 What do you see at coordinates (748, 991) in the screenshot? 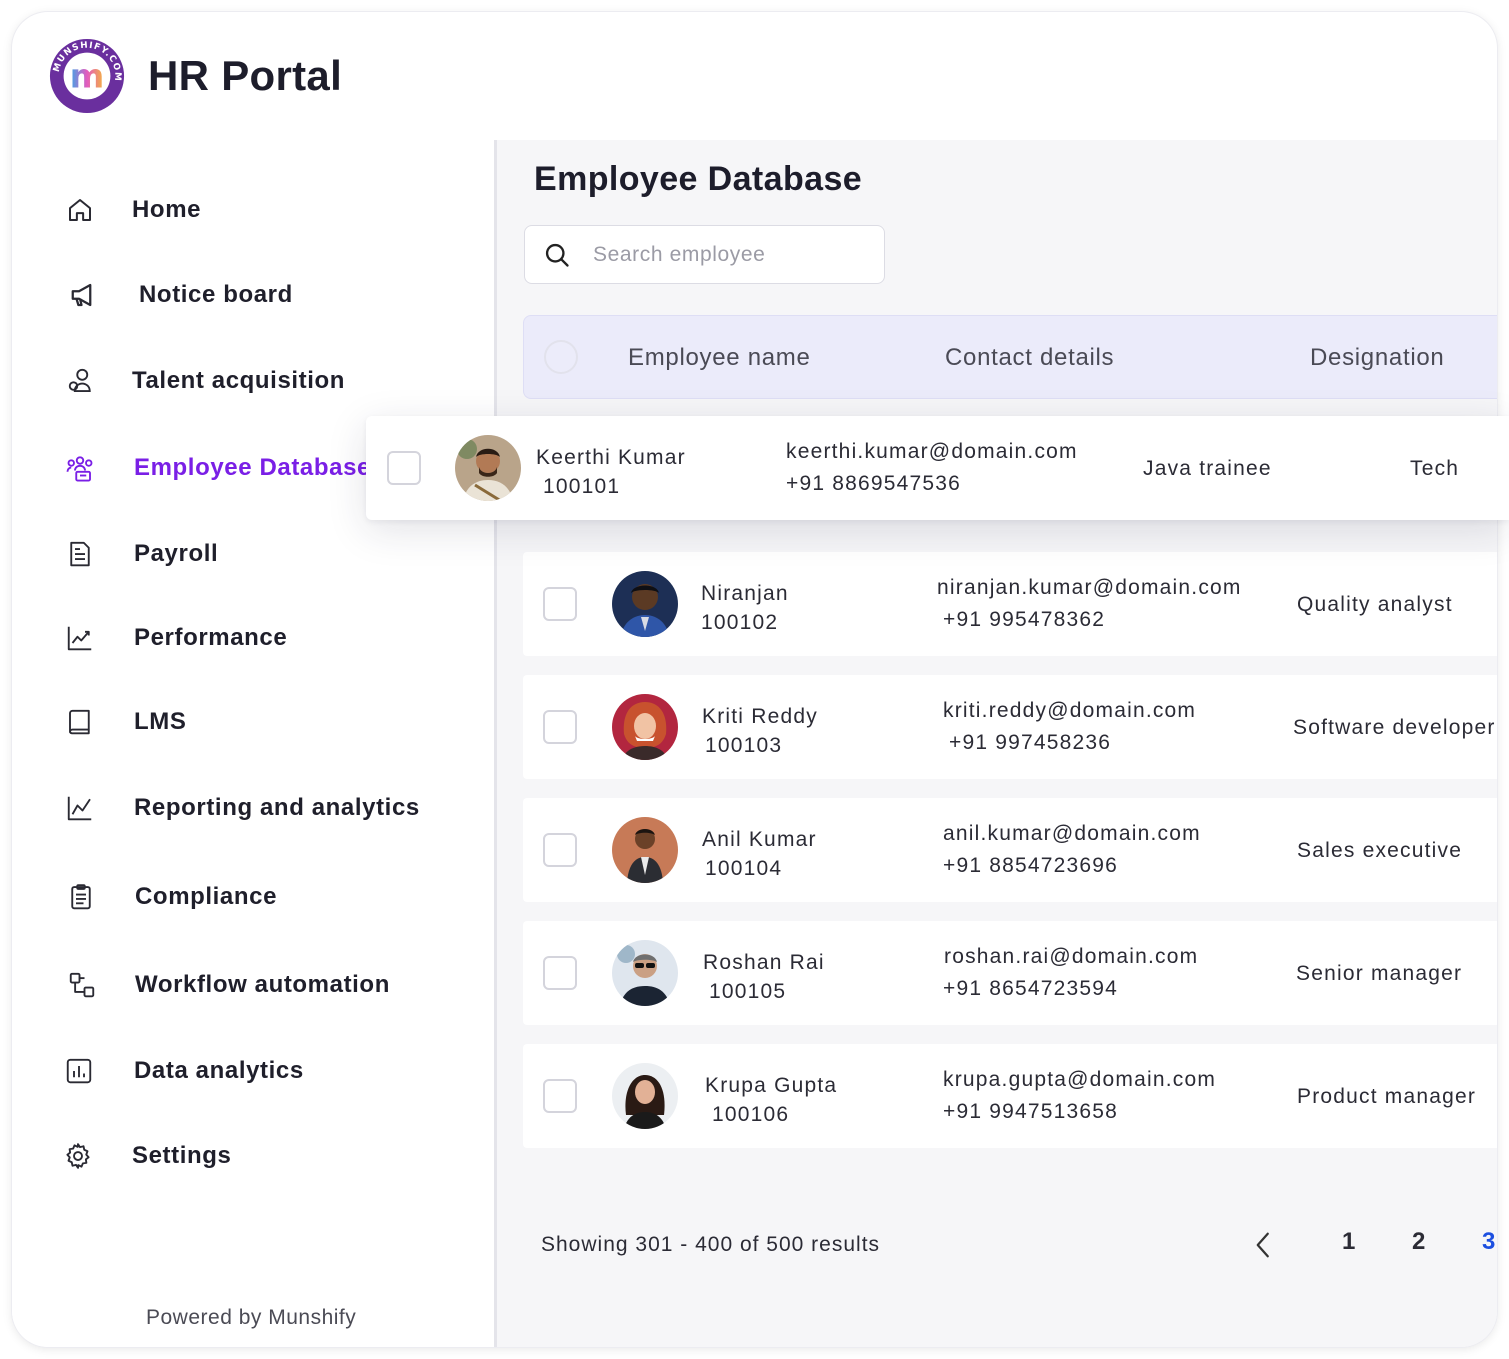
I see `employee-id: 100105` at bounding box center [748, 991].